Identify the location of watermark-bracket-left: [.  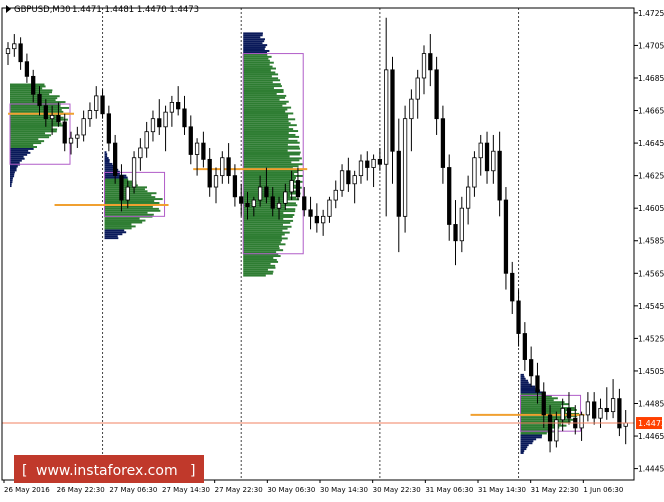
(24, 471).